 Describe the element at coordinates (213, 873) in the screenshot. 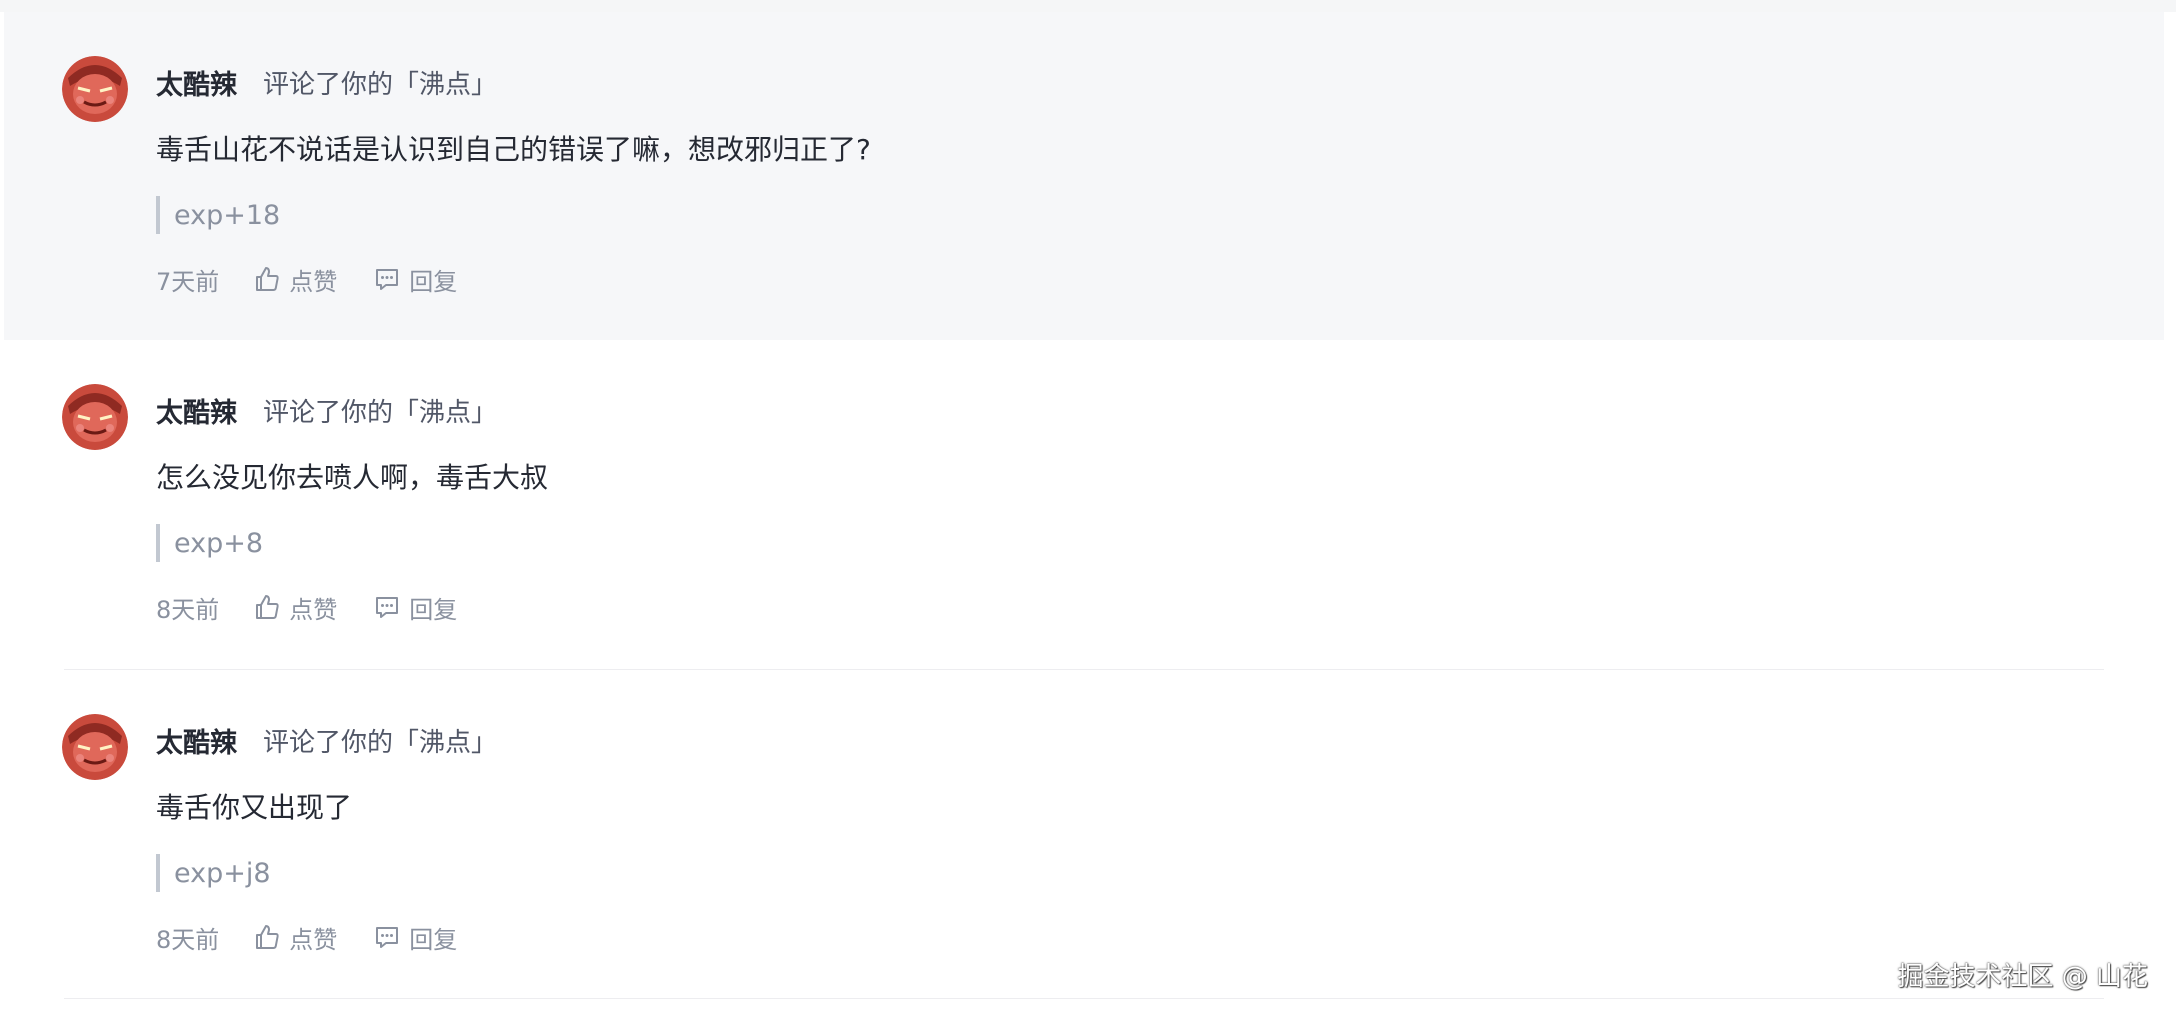

I see `exp-quote: exp+j8` at that location.